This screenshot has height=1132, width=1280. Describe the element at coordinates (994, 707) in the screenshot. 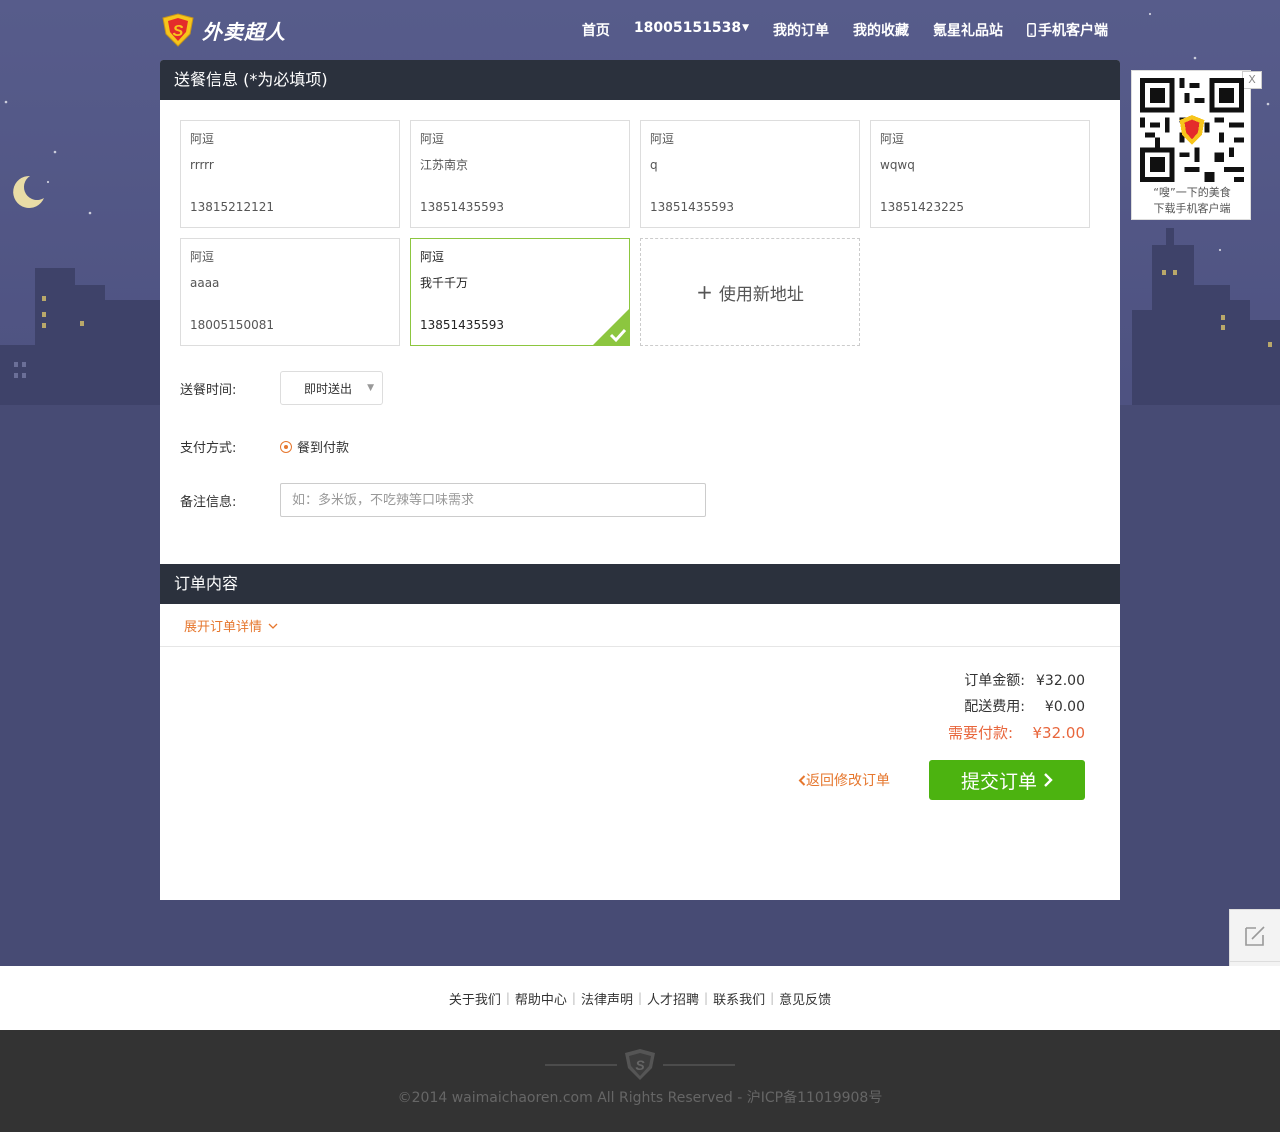

I see `delivery-fee-label: 配送费用:` at that location.